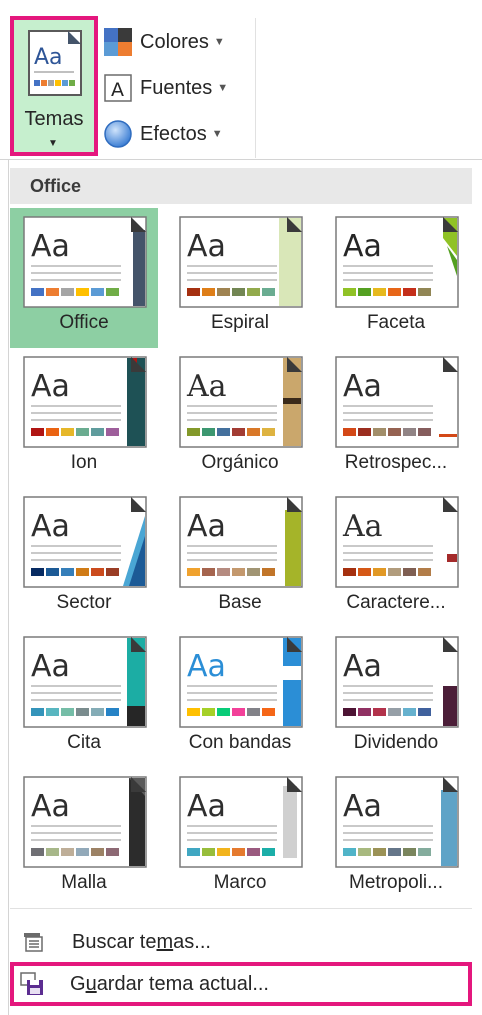 The height and width of the screenshot is (1015, 482). Describe the element at coordinates (174, 41) in the screenshot. I see `colors-button-label: Colores` at that location.